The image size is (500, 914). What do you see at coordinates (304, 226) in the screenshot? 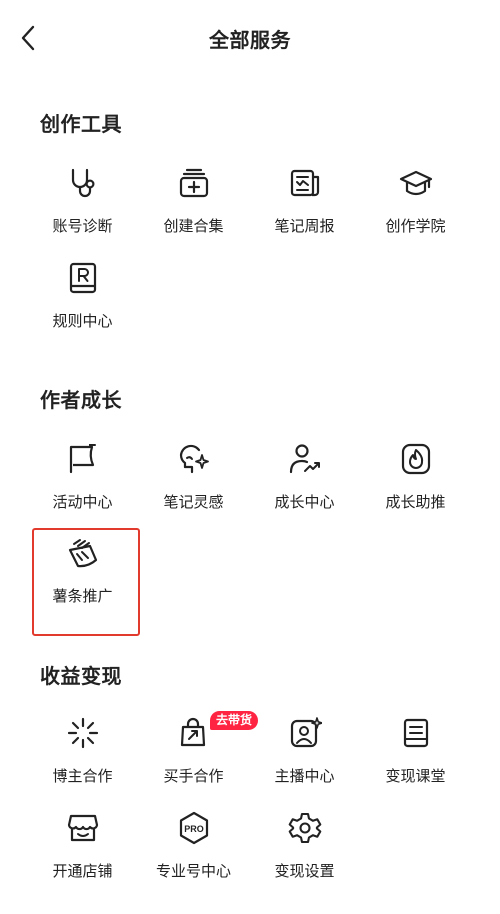
I see `service-label: 笔记周报` at bounding box center [304, 226].